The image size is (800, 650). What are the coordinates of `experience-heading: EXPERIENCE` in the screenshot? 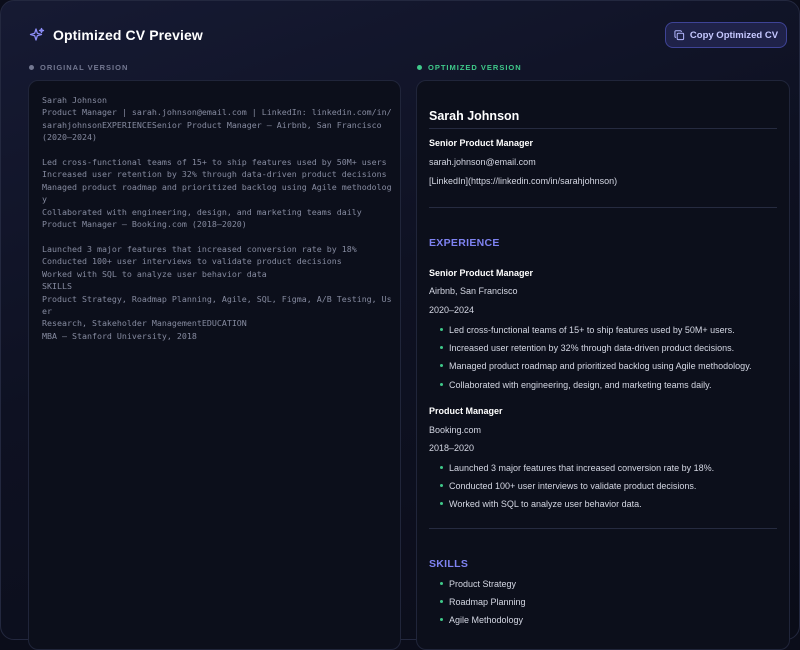 It's located at (464, 243).